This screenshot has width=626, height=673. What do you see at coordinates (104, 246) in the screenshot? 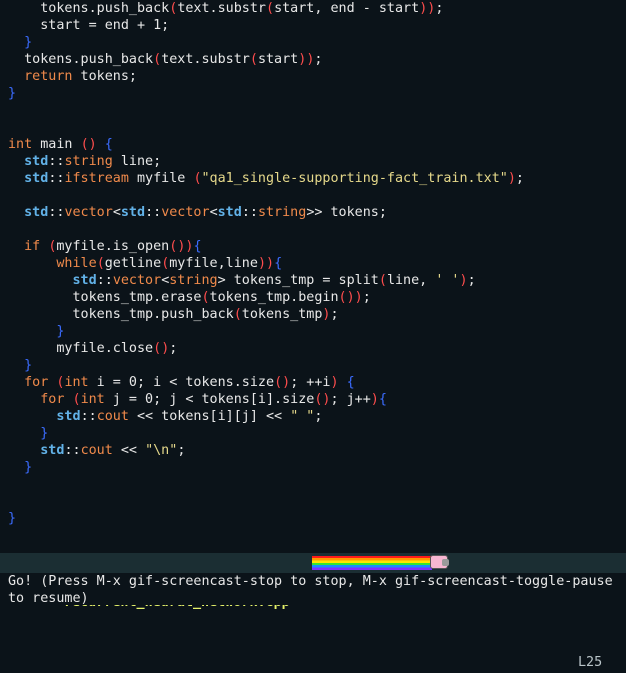
I see `code-line: if (myfile.is_open()){` at bounding box center [104, 246].